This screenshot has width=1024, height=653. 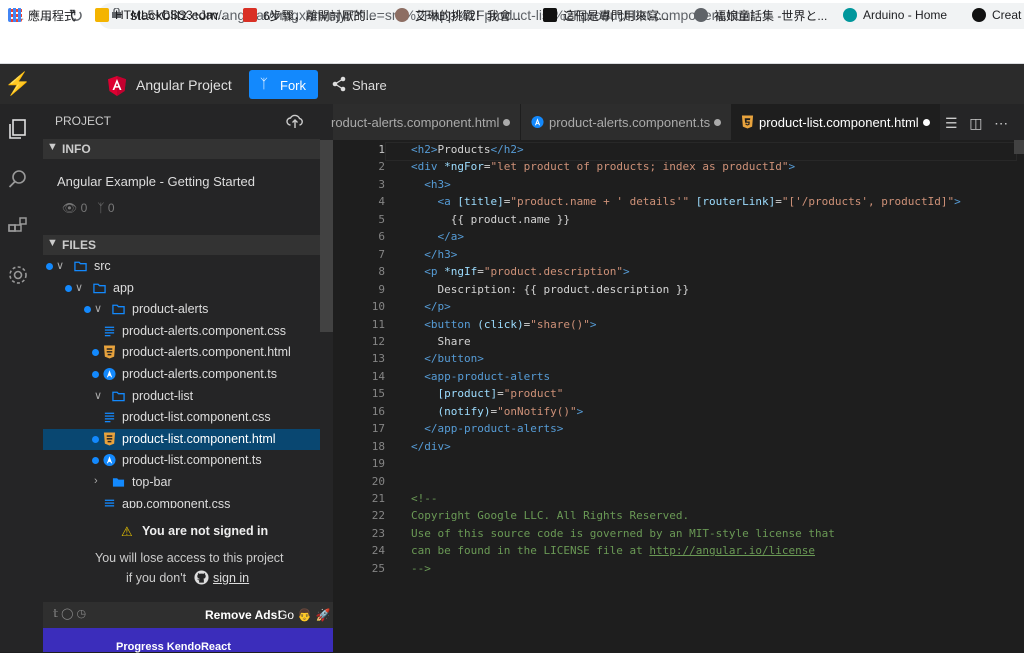 I want to click on tree-item-label: top-bar, so click(x=152, y=482).